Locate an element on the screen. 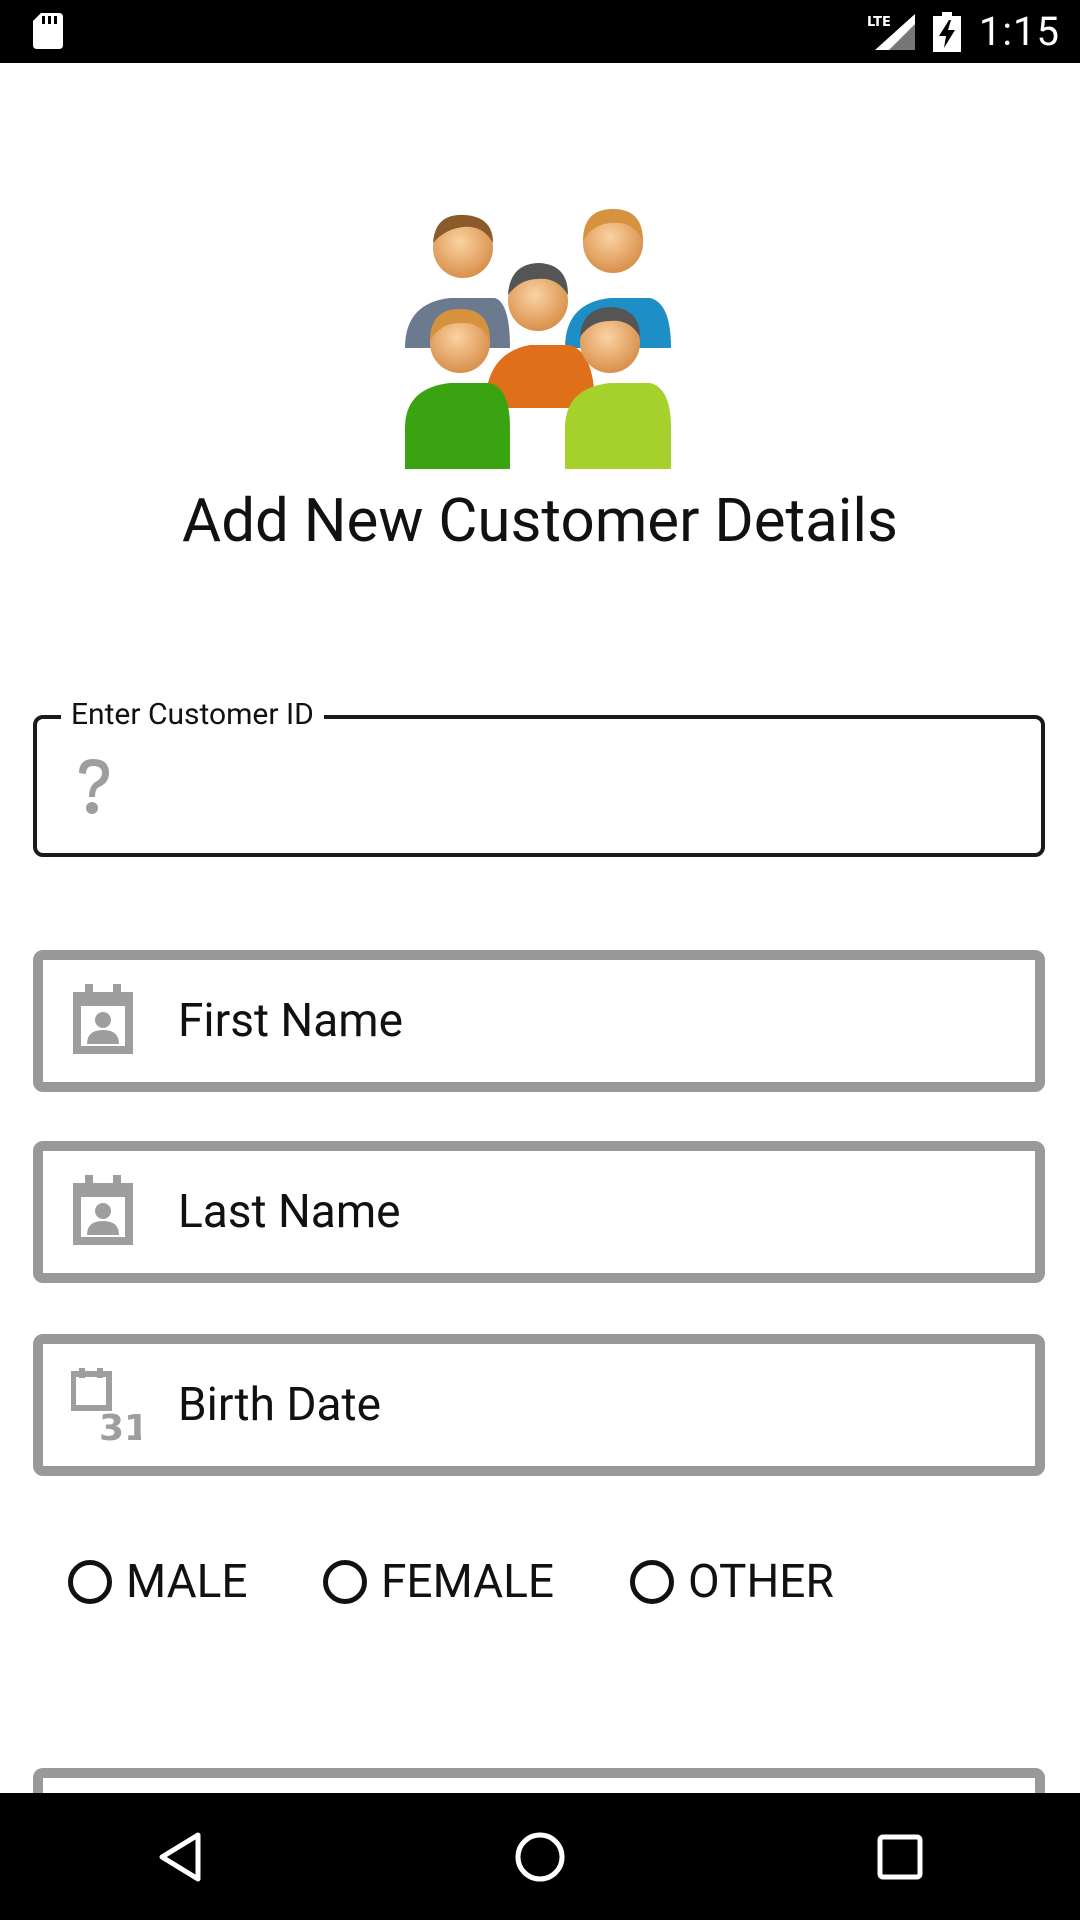  customer-id-label: Enter Customer ID is located at coordinates (192, 714).